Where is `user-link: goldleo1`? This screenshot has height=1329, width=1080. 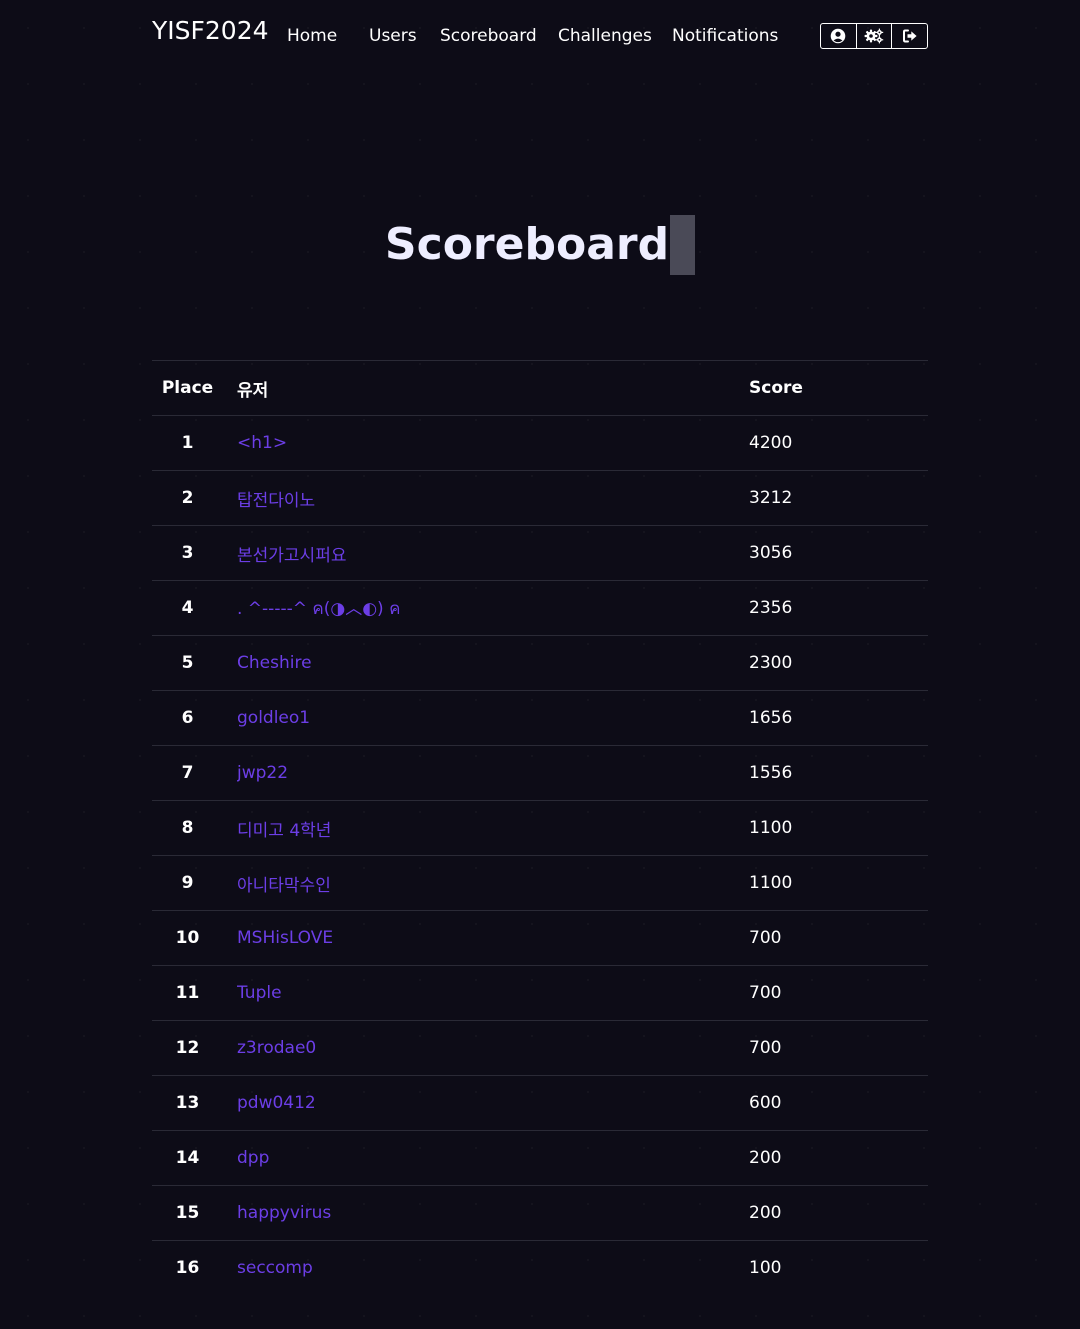 user-link: goldleo1 is located at coordinates (273, 718).